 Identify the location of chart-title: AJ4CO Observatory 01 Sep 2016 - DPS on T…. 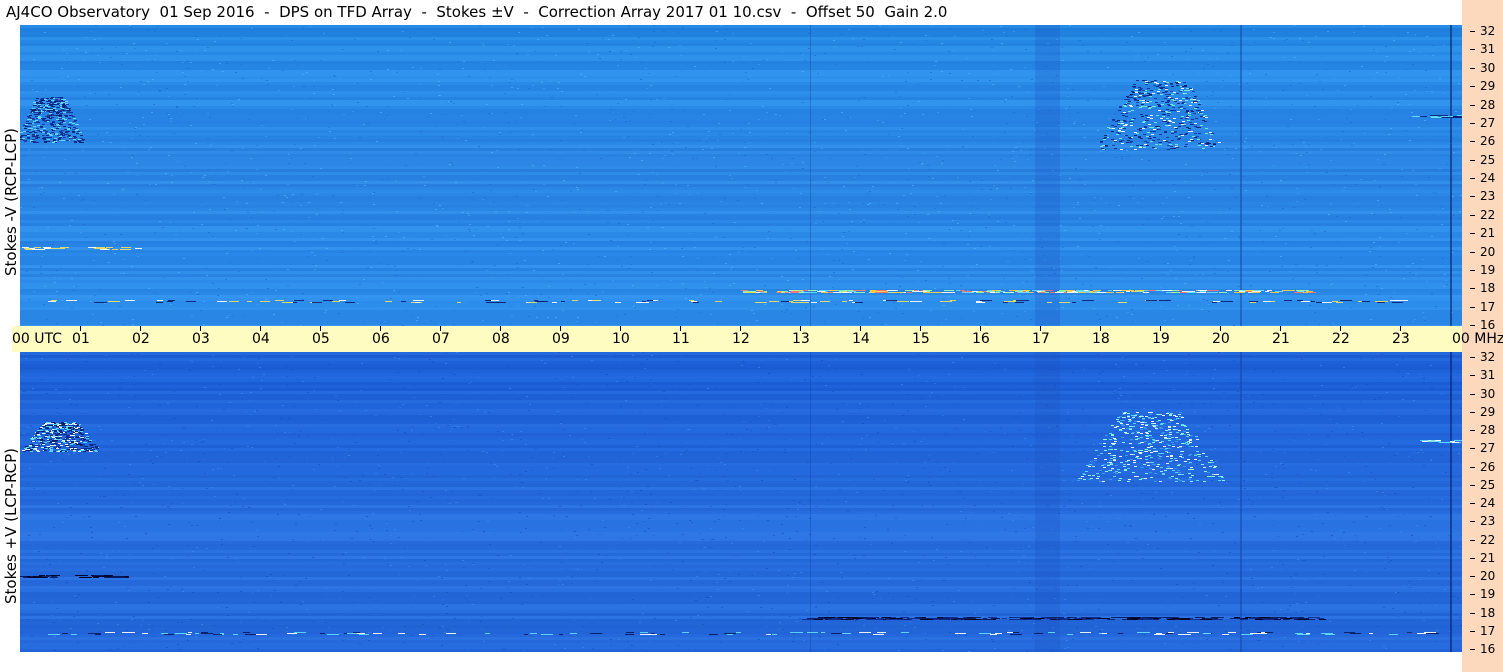
(477, 12).